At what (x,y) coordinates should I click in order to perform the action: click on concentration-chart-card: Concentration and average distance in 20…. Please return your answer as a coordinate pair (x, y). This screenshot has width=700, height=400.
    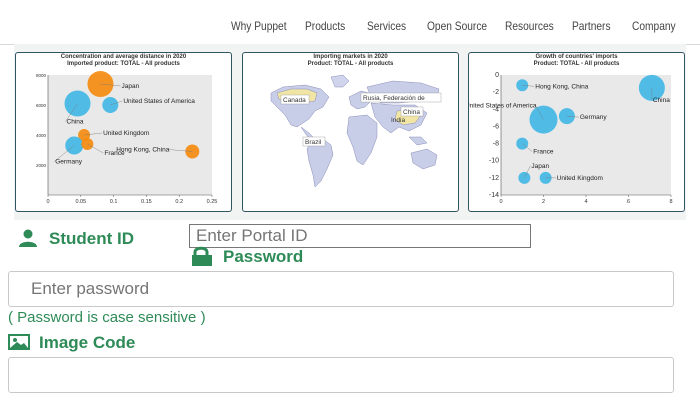
    Looking at the image, I should click on (123, 132).